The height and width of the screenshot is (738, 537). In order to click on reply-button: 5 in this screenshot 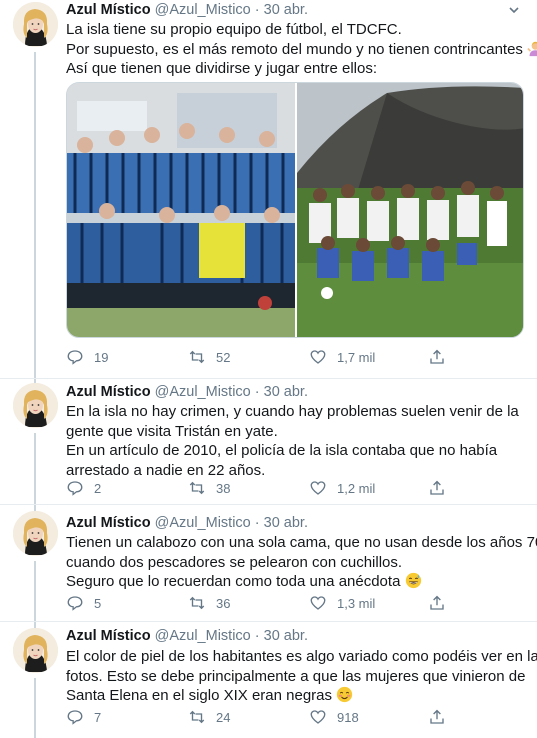, I will do `click(83, 603)`.